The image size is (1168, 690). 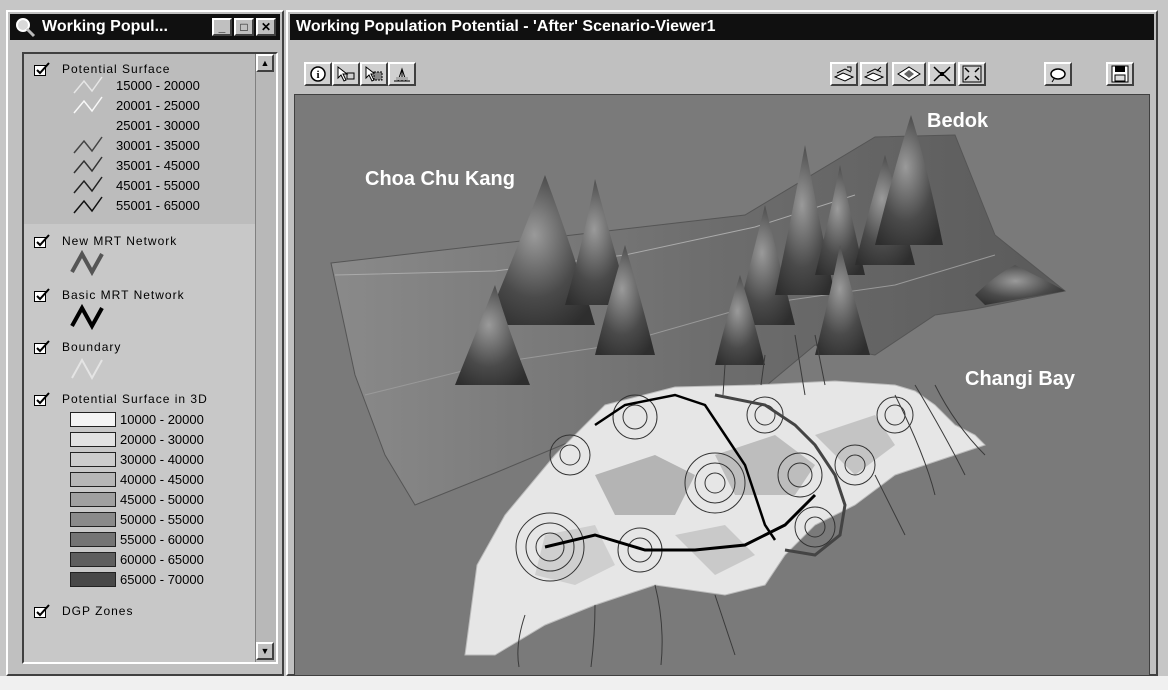 I want to click on layer-off-tool-button, so click(x=874, y=74).